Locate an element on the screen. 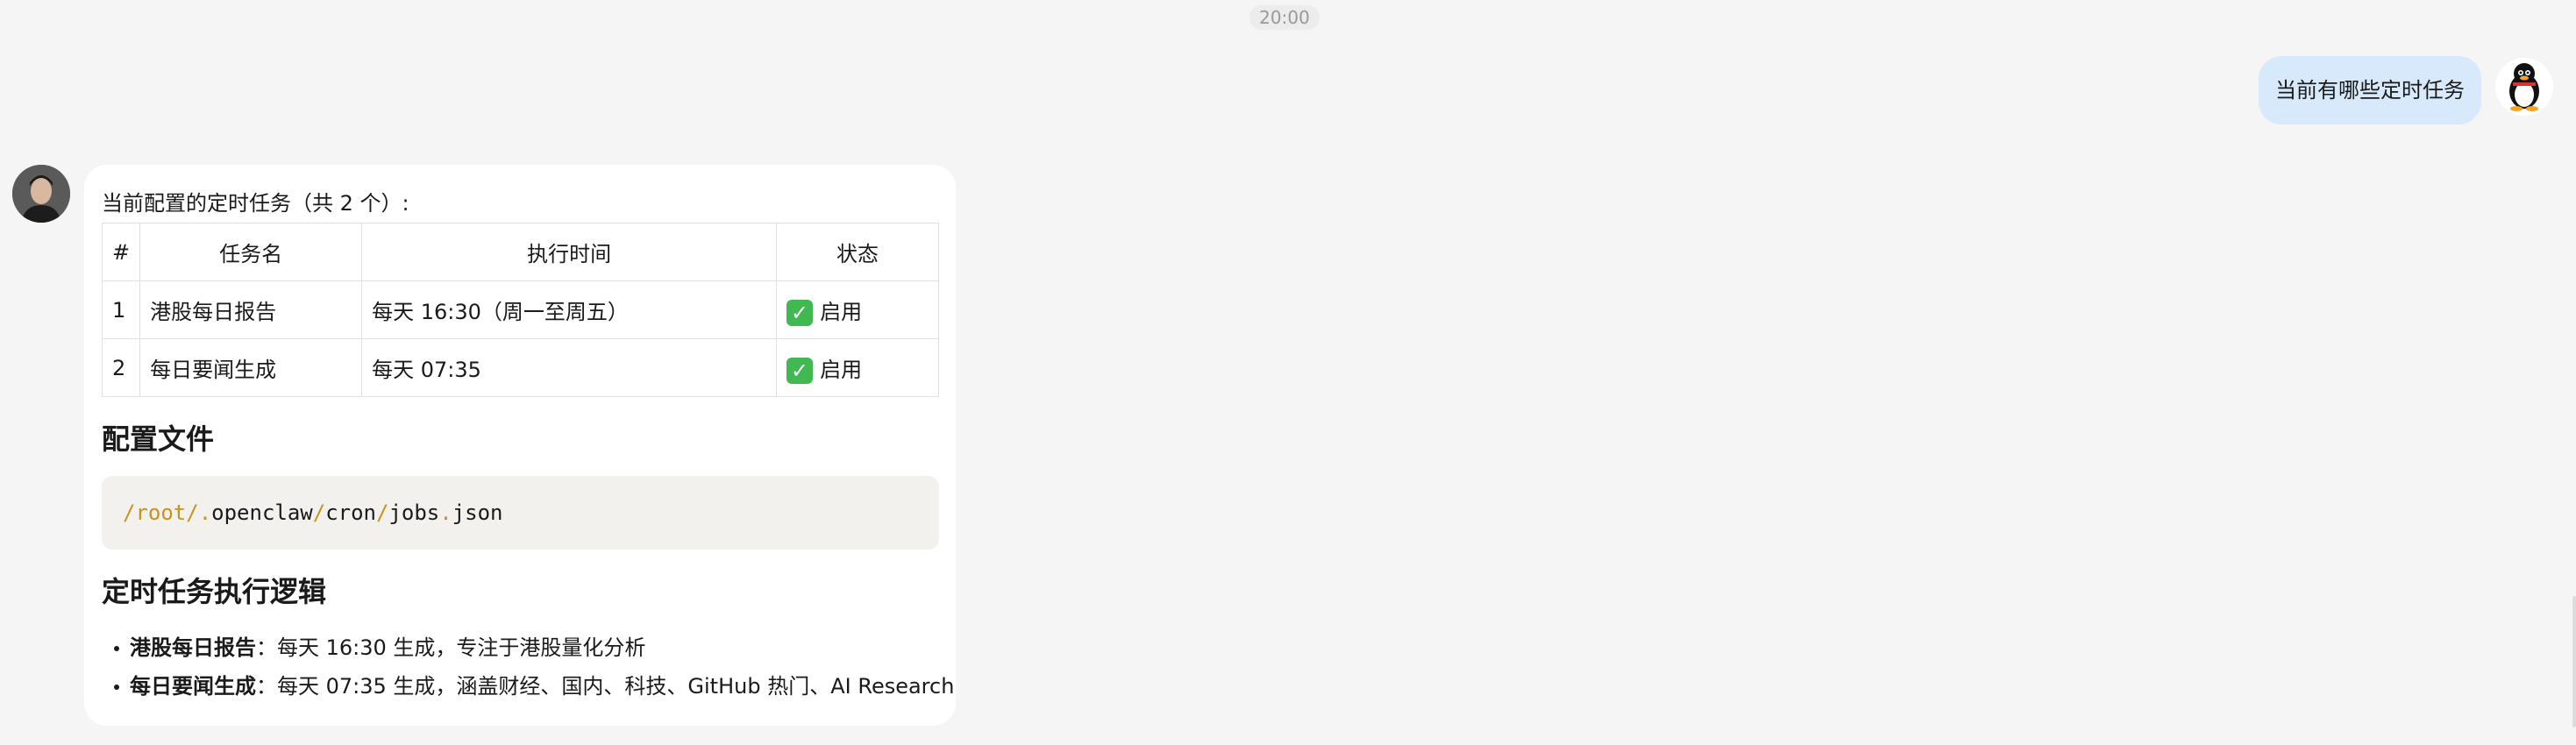 This screenshot has width=2576, height=745. bot-avatar is located at coordinates (41, 194).